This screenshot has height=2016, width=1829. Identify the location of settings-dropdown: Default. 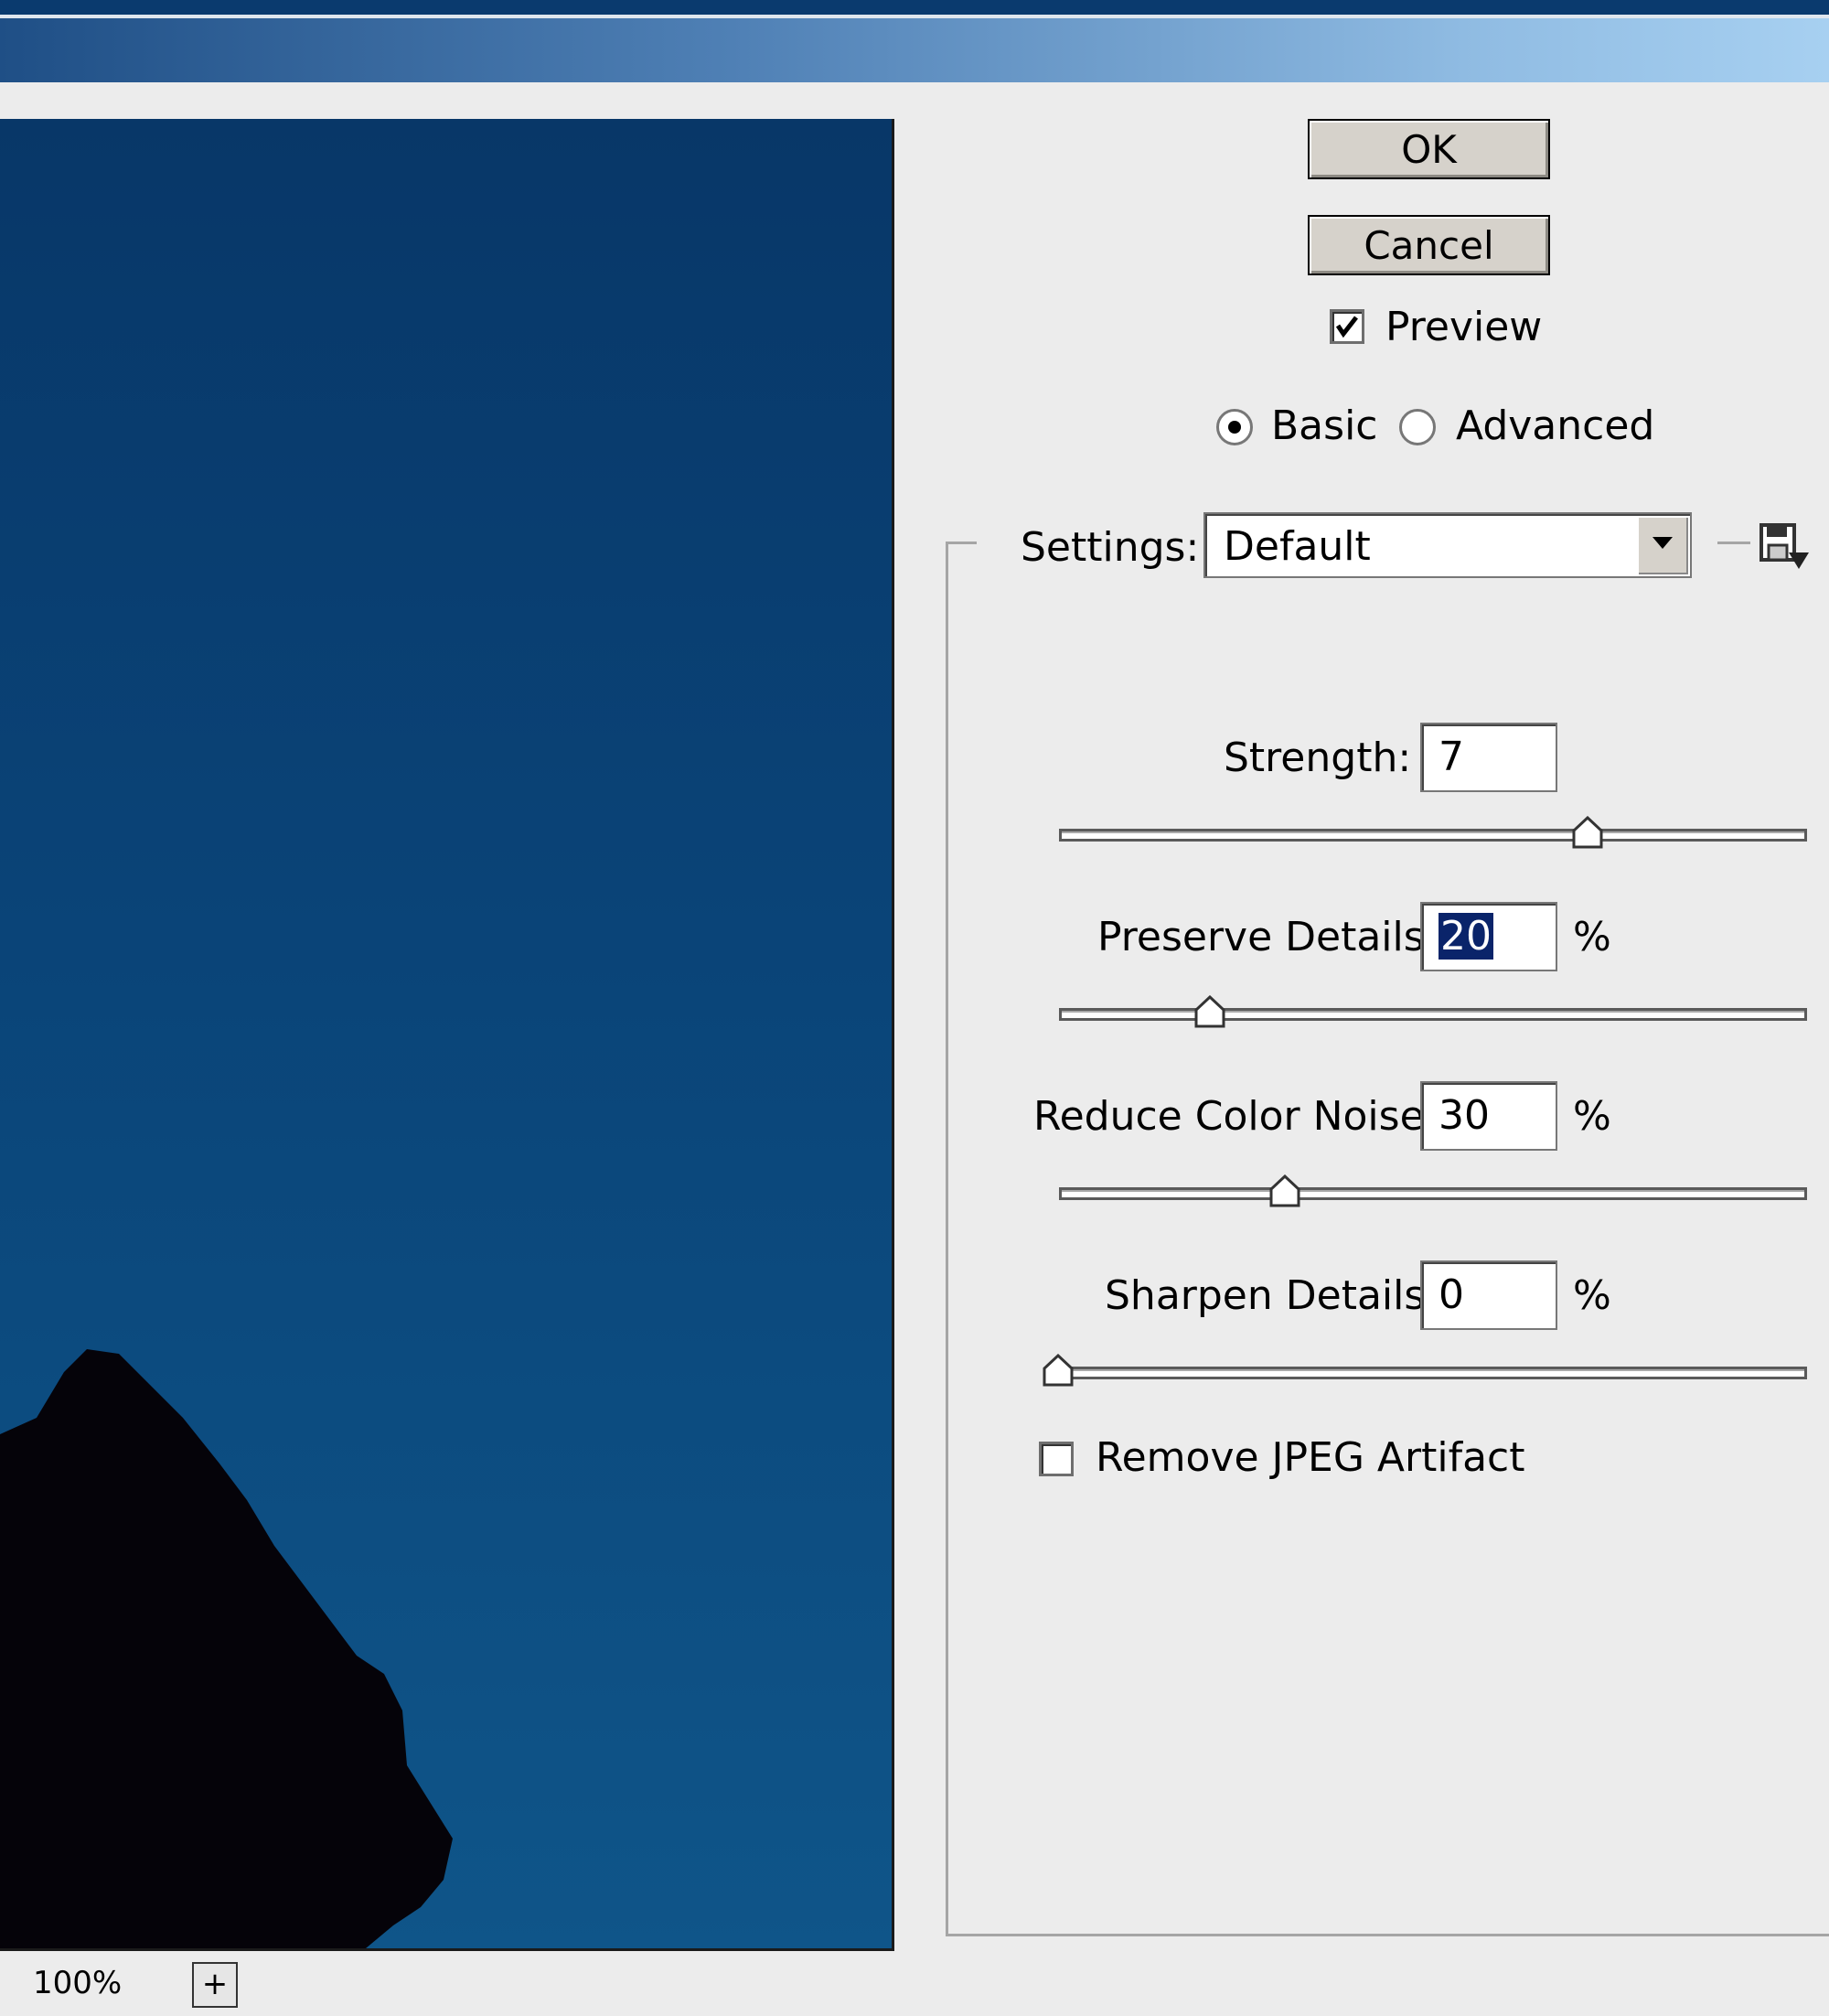
(1447, 545).